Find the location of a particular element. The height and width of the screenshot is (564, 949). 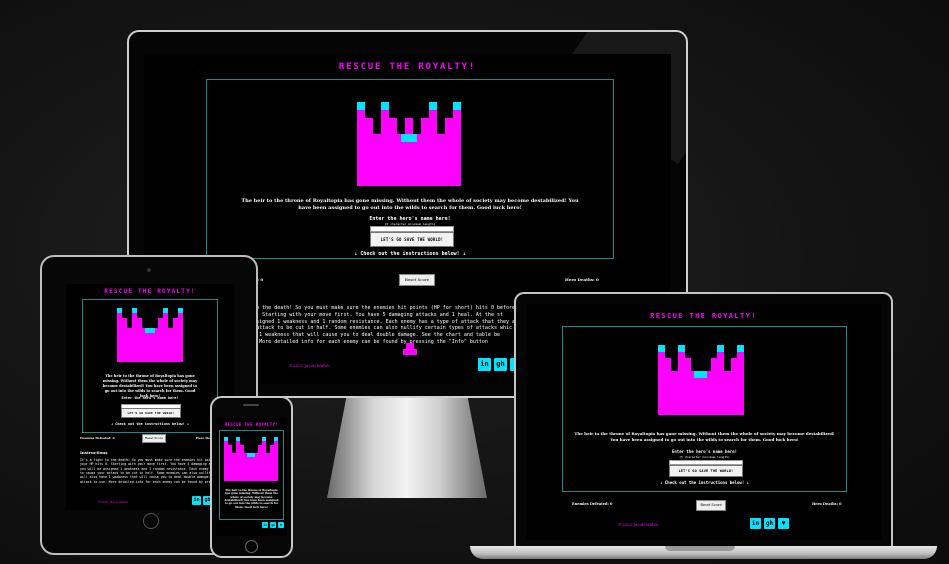

macbook-notch is located at coordinates (700, 548).